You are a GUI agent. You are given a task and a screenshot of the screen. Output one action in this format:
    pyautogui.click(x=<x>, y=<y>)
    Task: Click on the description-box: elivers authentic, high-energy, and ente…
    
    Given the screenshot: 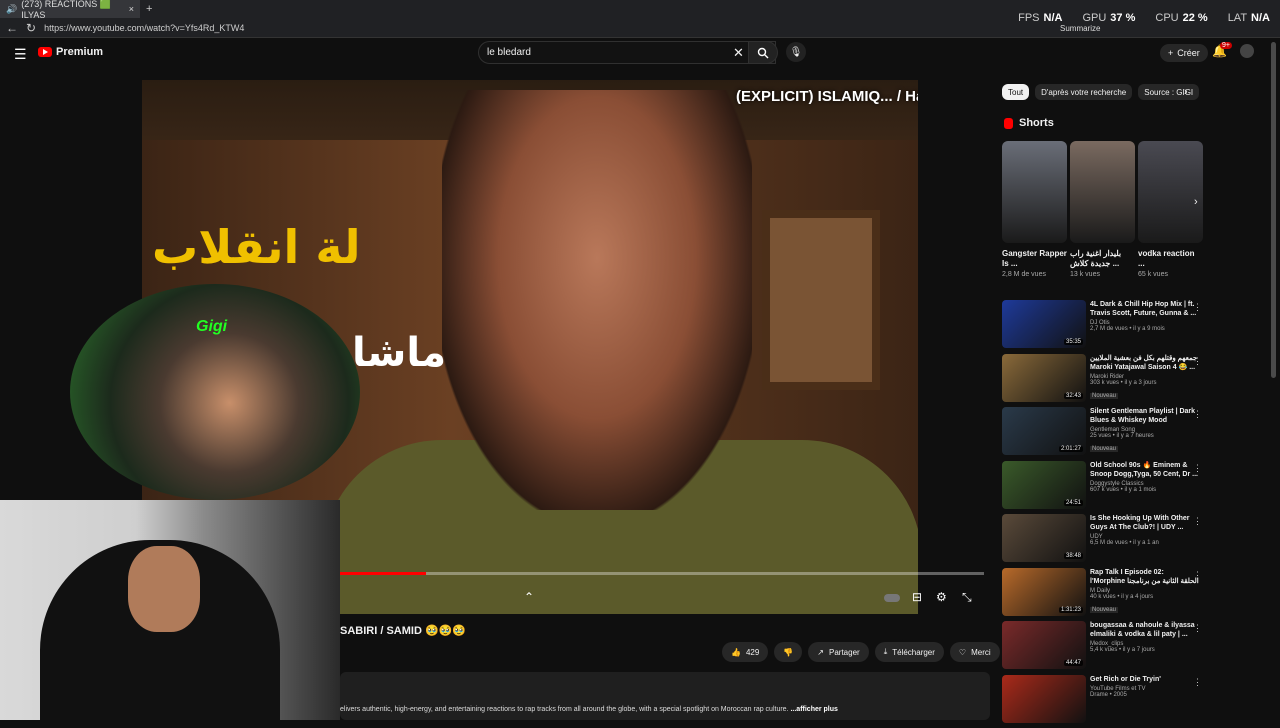 What is the action you would take?
    pyautogui.click(x=665, y=696)
    